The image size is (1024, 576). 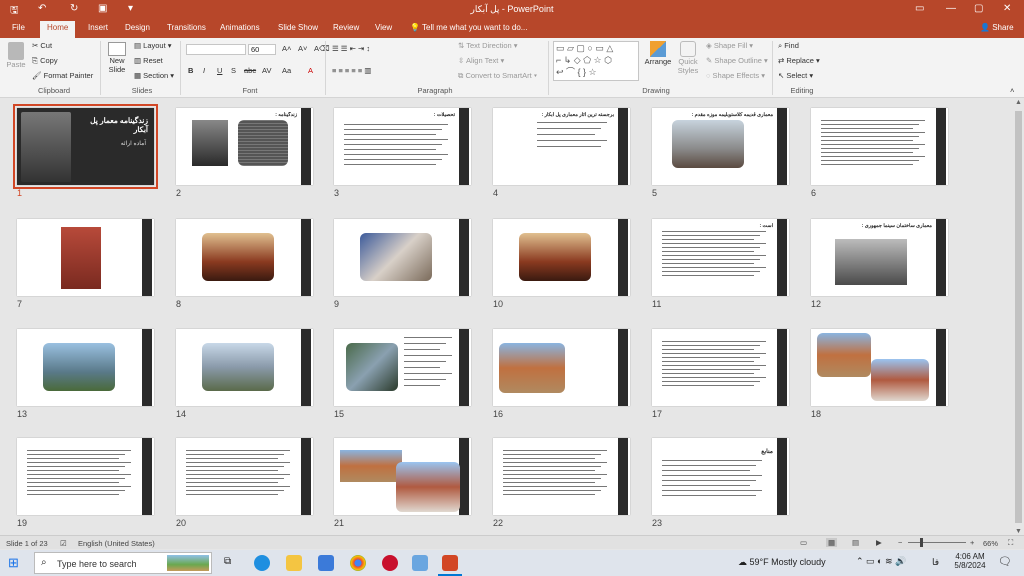 I want to click on share-button: 👤 Share, so click(x=997, y=27).